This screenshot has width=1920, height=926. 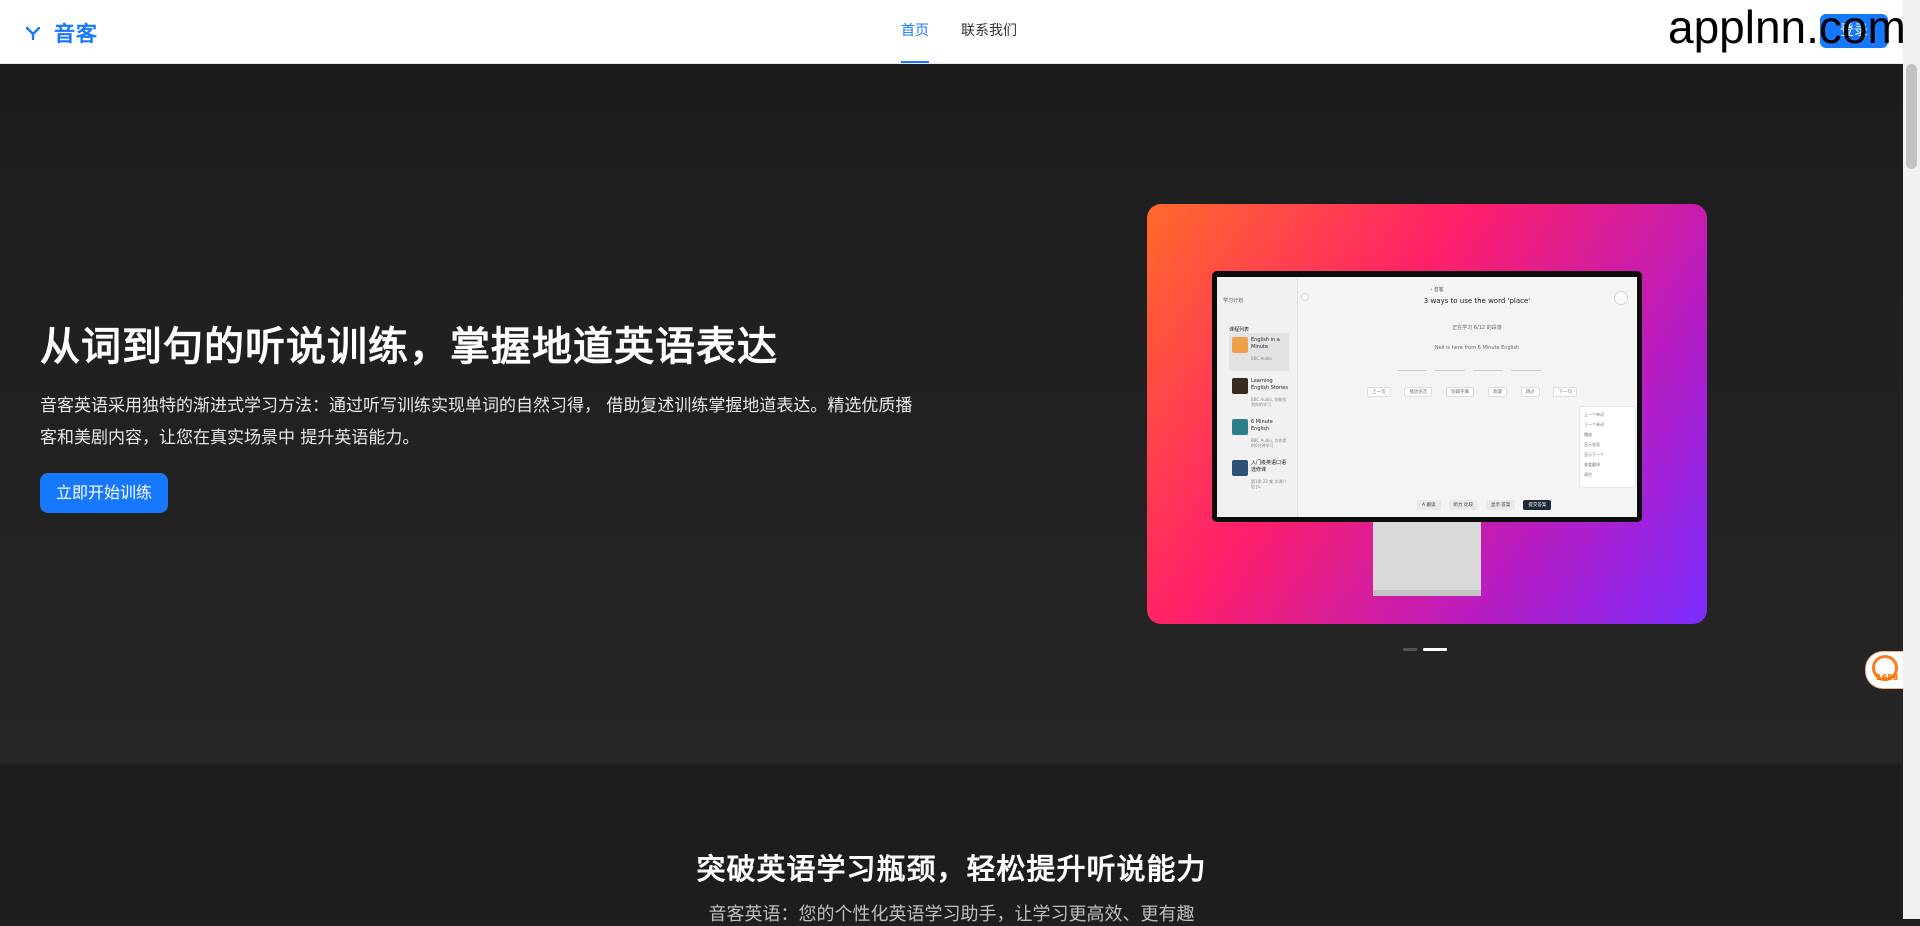 What do you see at coordinates (915, 31) in the screenshot?
I see `nav-item-home: 首页` at bounding box center [915, 31].